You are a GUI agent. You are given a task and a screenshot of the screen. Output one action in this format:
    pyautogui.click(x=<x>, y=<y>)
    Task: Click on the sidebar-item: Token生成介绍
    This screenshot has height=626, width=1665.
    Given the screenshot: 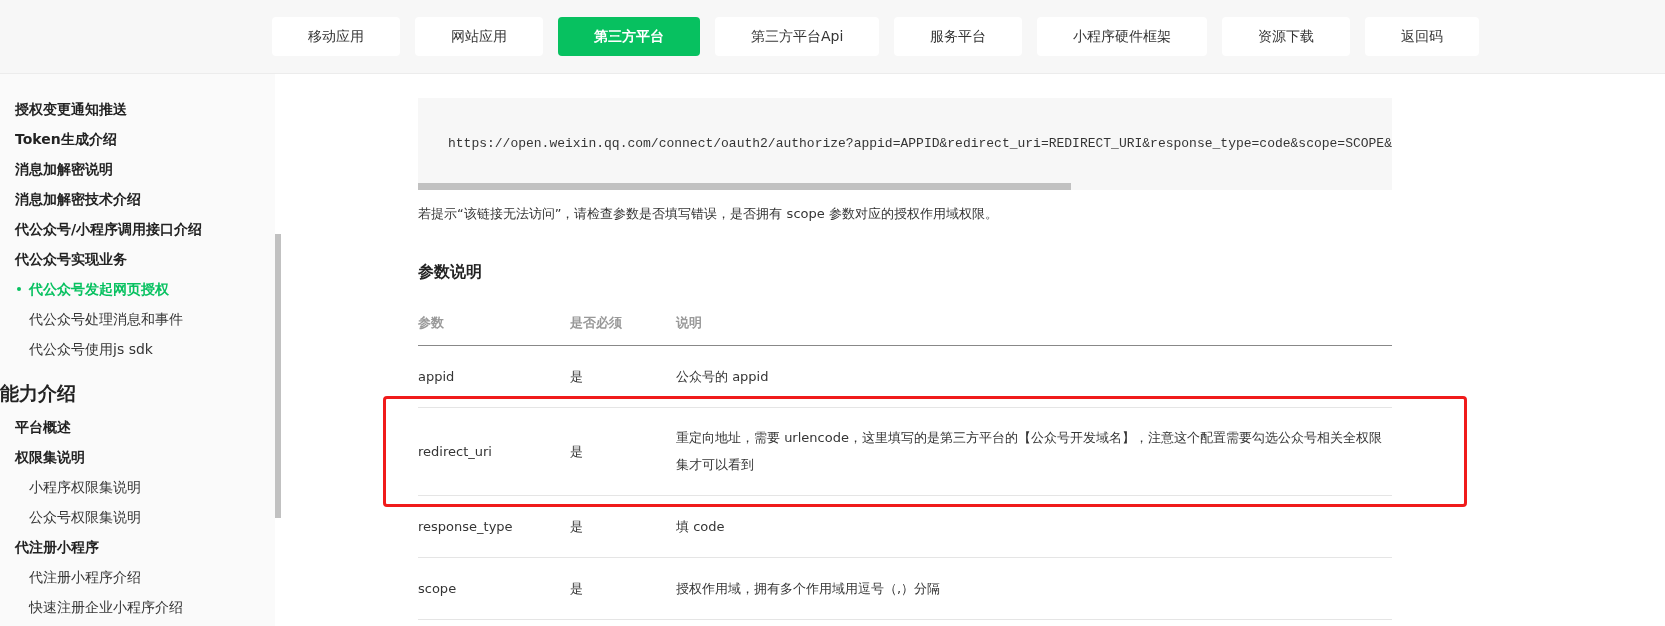 What is the action you would take?
    pyautogui.click(x=66, y=139)
    